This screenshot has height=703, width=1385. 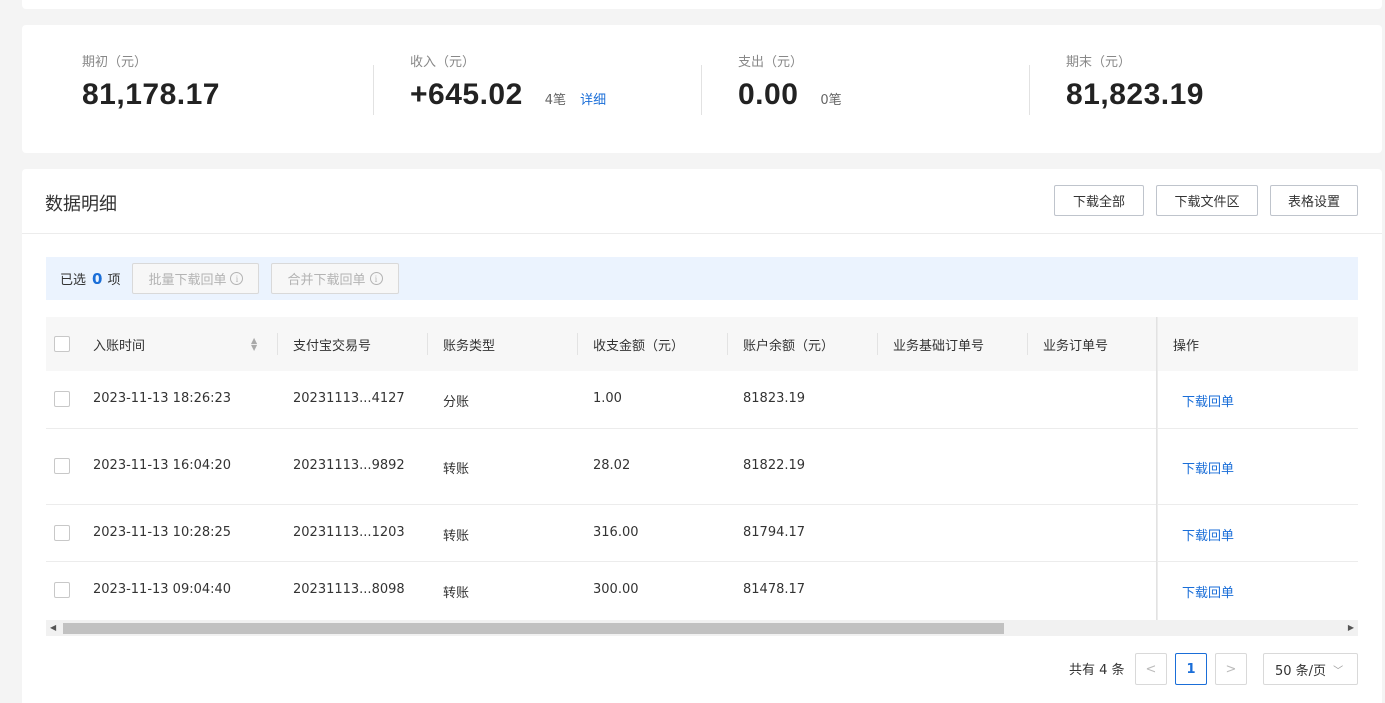 I want to click on expense-stat: 支出（元） 0.00 0笔, so click(x=790, y=81).